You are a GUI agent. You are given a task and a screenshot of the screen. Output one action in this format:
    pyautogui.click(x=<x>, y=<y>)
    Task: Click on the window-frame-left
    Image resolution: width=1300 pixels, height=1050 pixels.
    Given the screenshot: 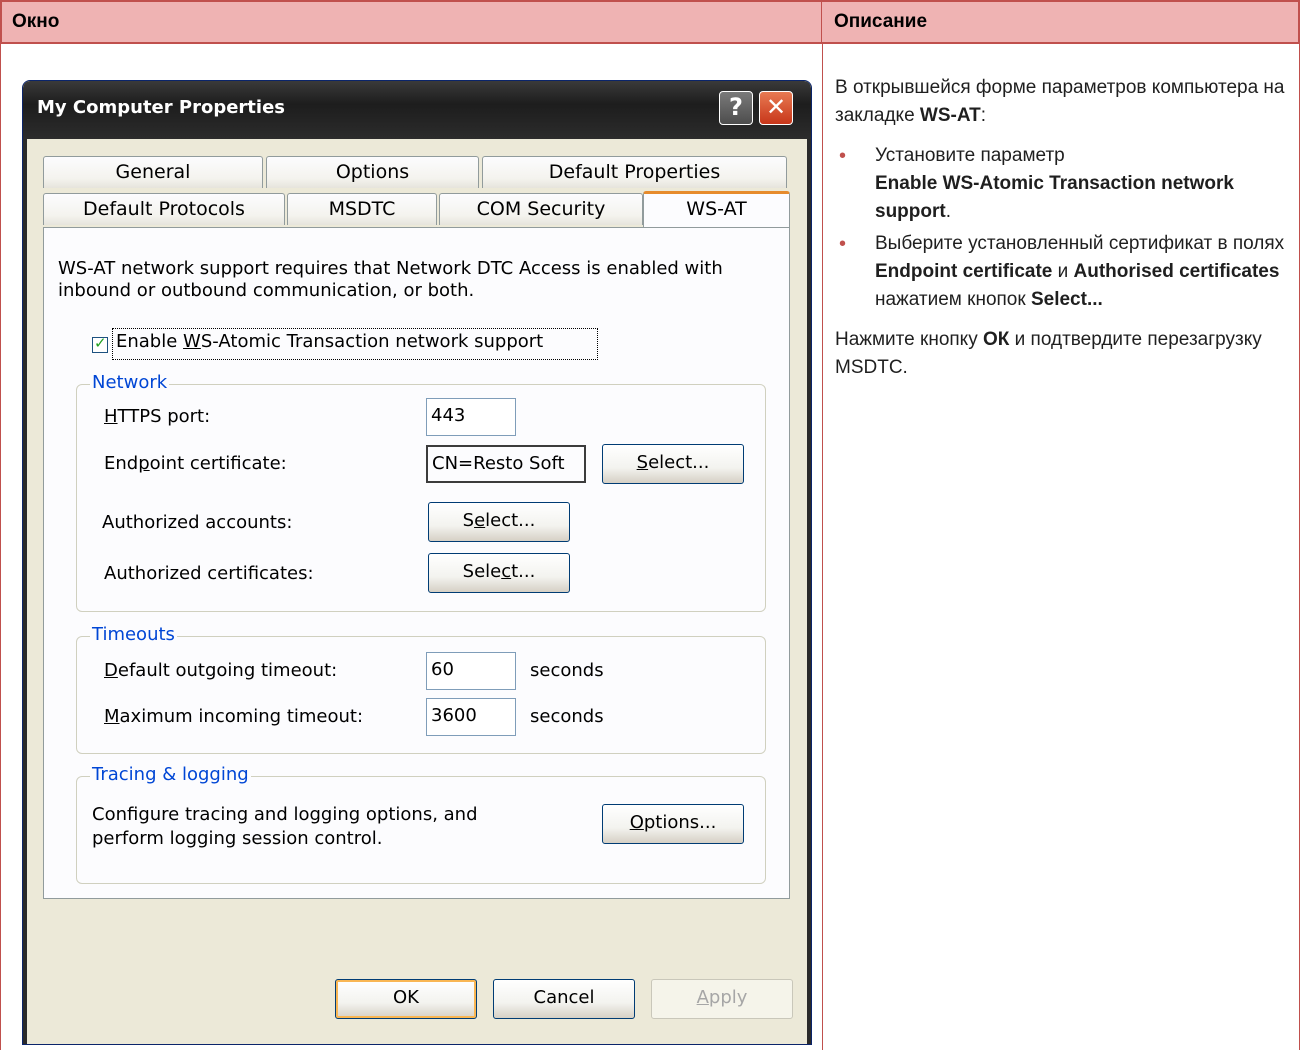 What is the action you would take?
    pyautogui.click(x=25, y=591)
    